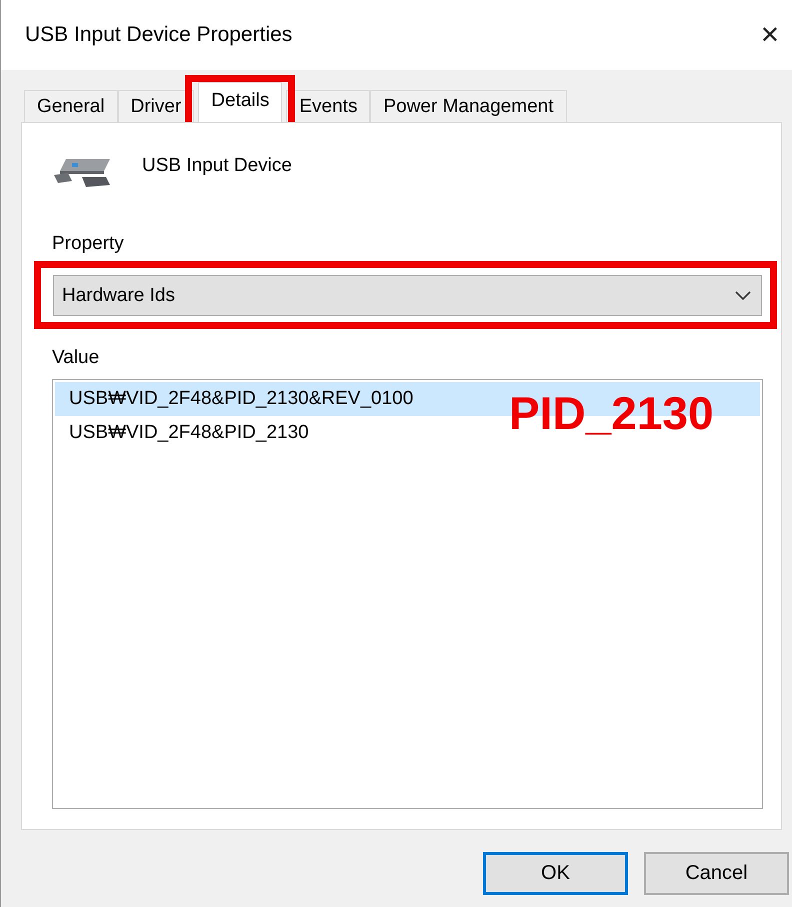 Image resolution: width=792 pixels, height=907 pixels. Describe the element at coordinates (71, 106) in the screenshot. I see `tab: General` at that location.